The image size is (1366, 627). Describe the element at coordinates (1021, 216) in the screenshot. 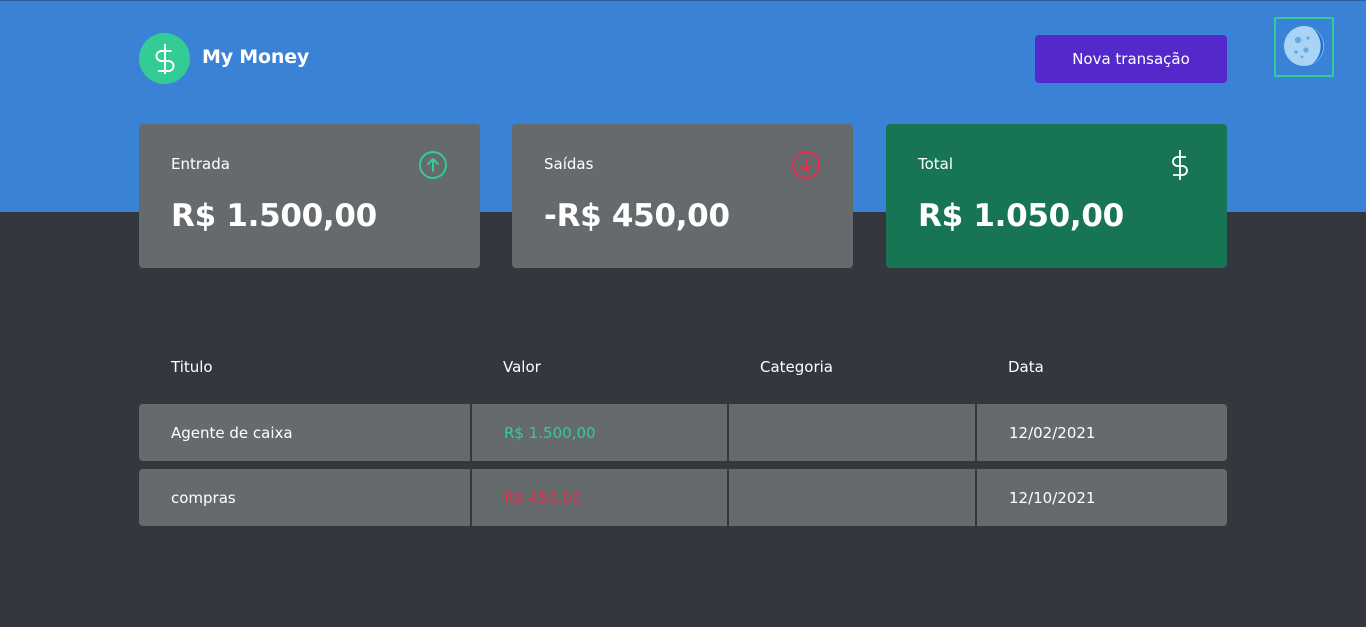

I see `total-value: R$ 1.050,00` at that location.